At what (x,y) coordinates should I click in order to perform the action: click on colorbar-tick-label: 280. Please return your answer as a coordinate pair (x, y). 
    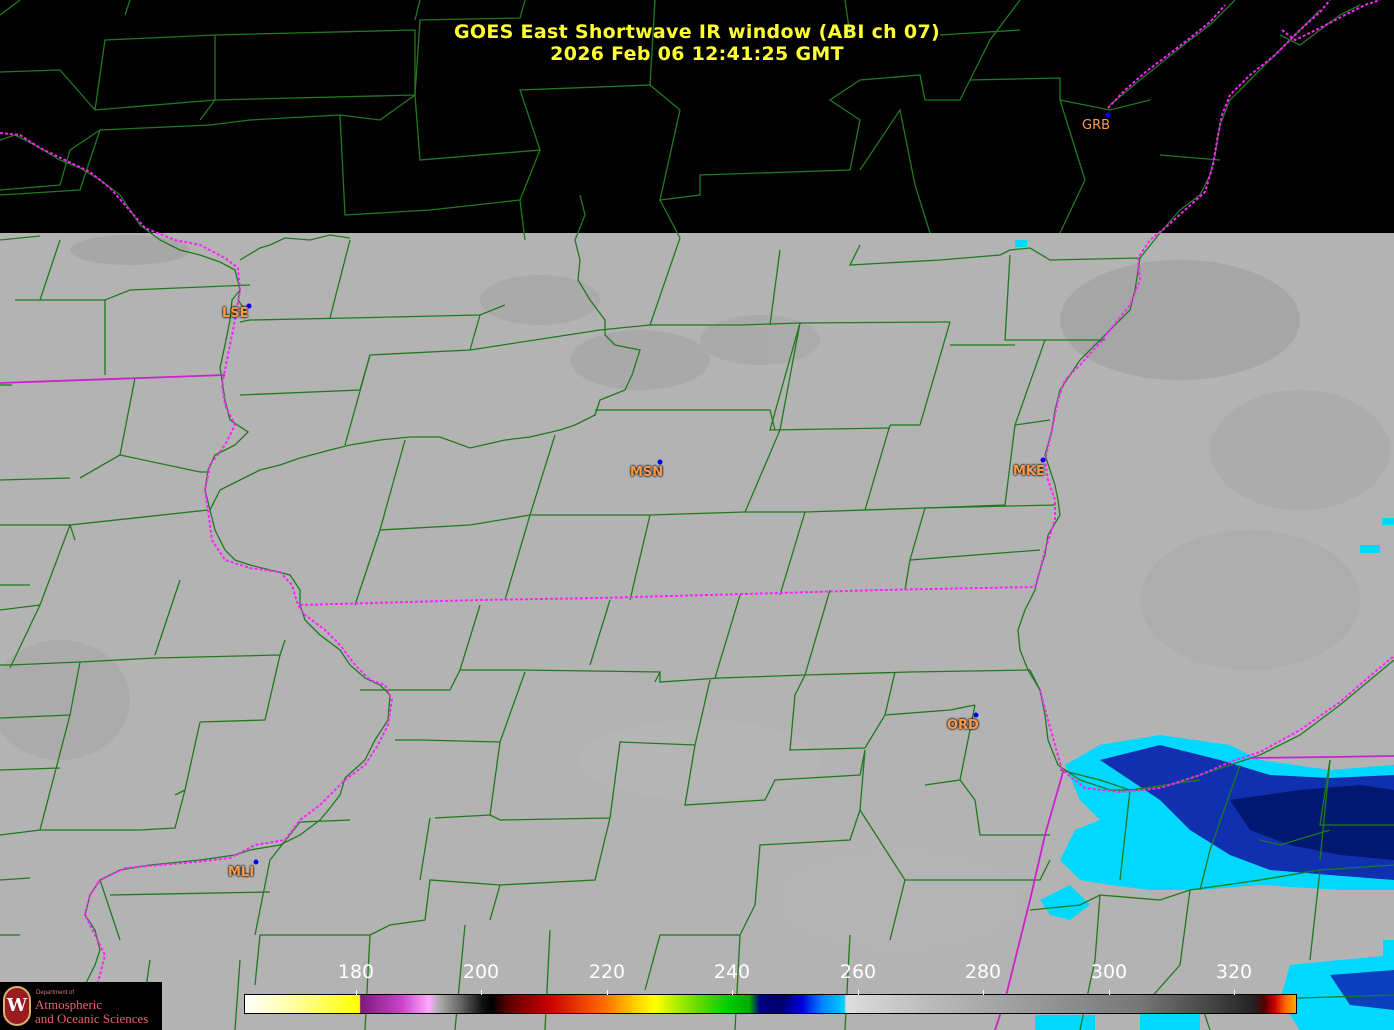
    Looking at the image, I should click on (983, 972).